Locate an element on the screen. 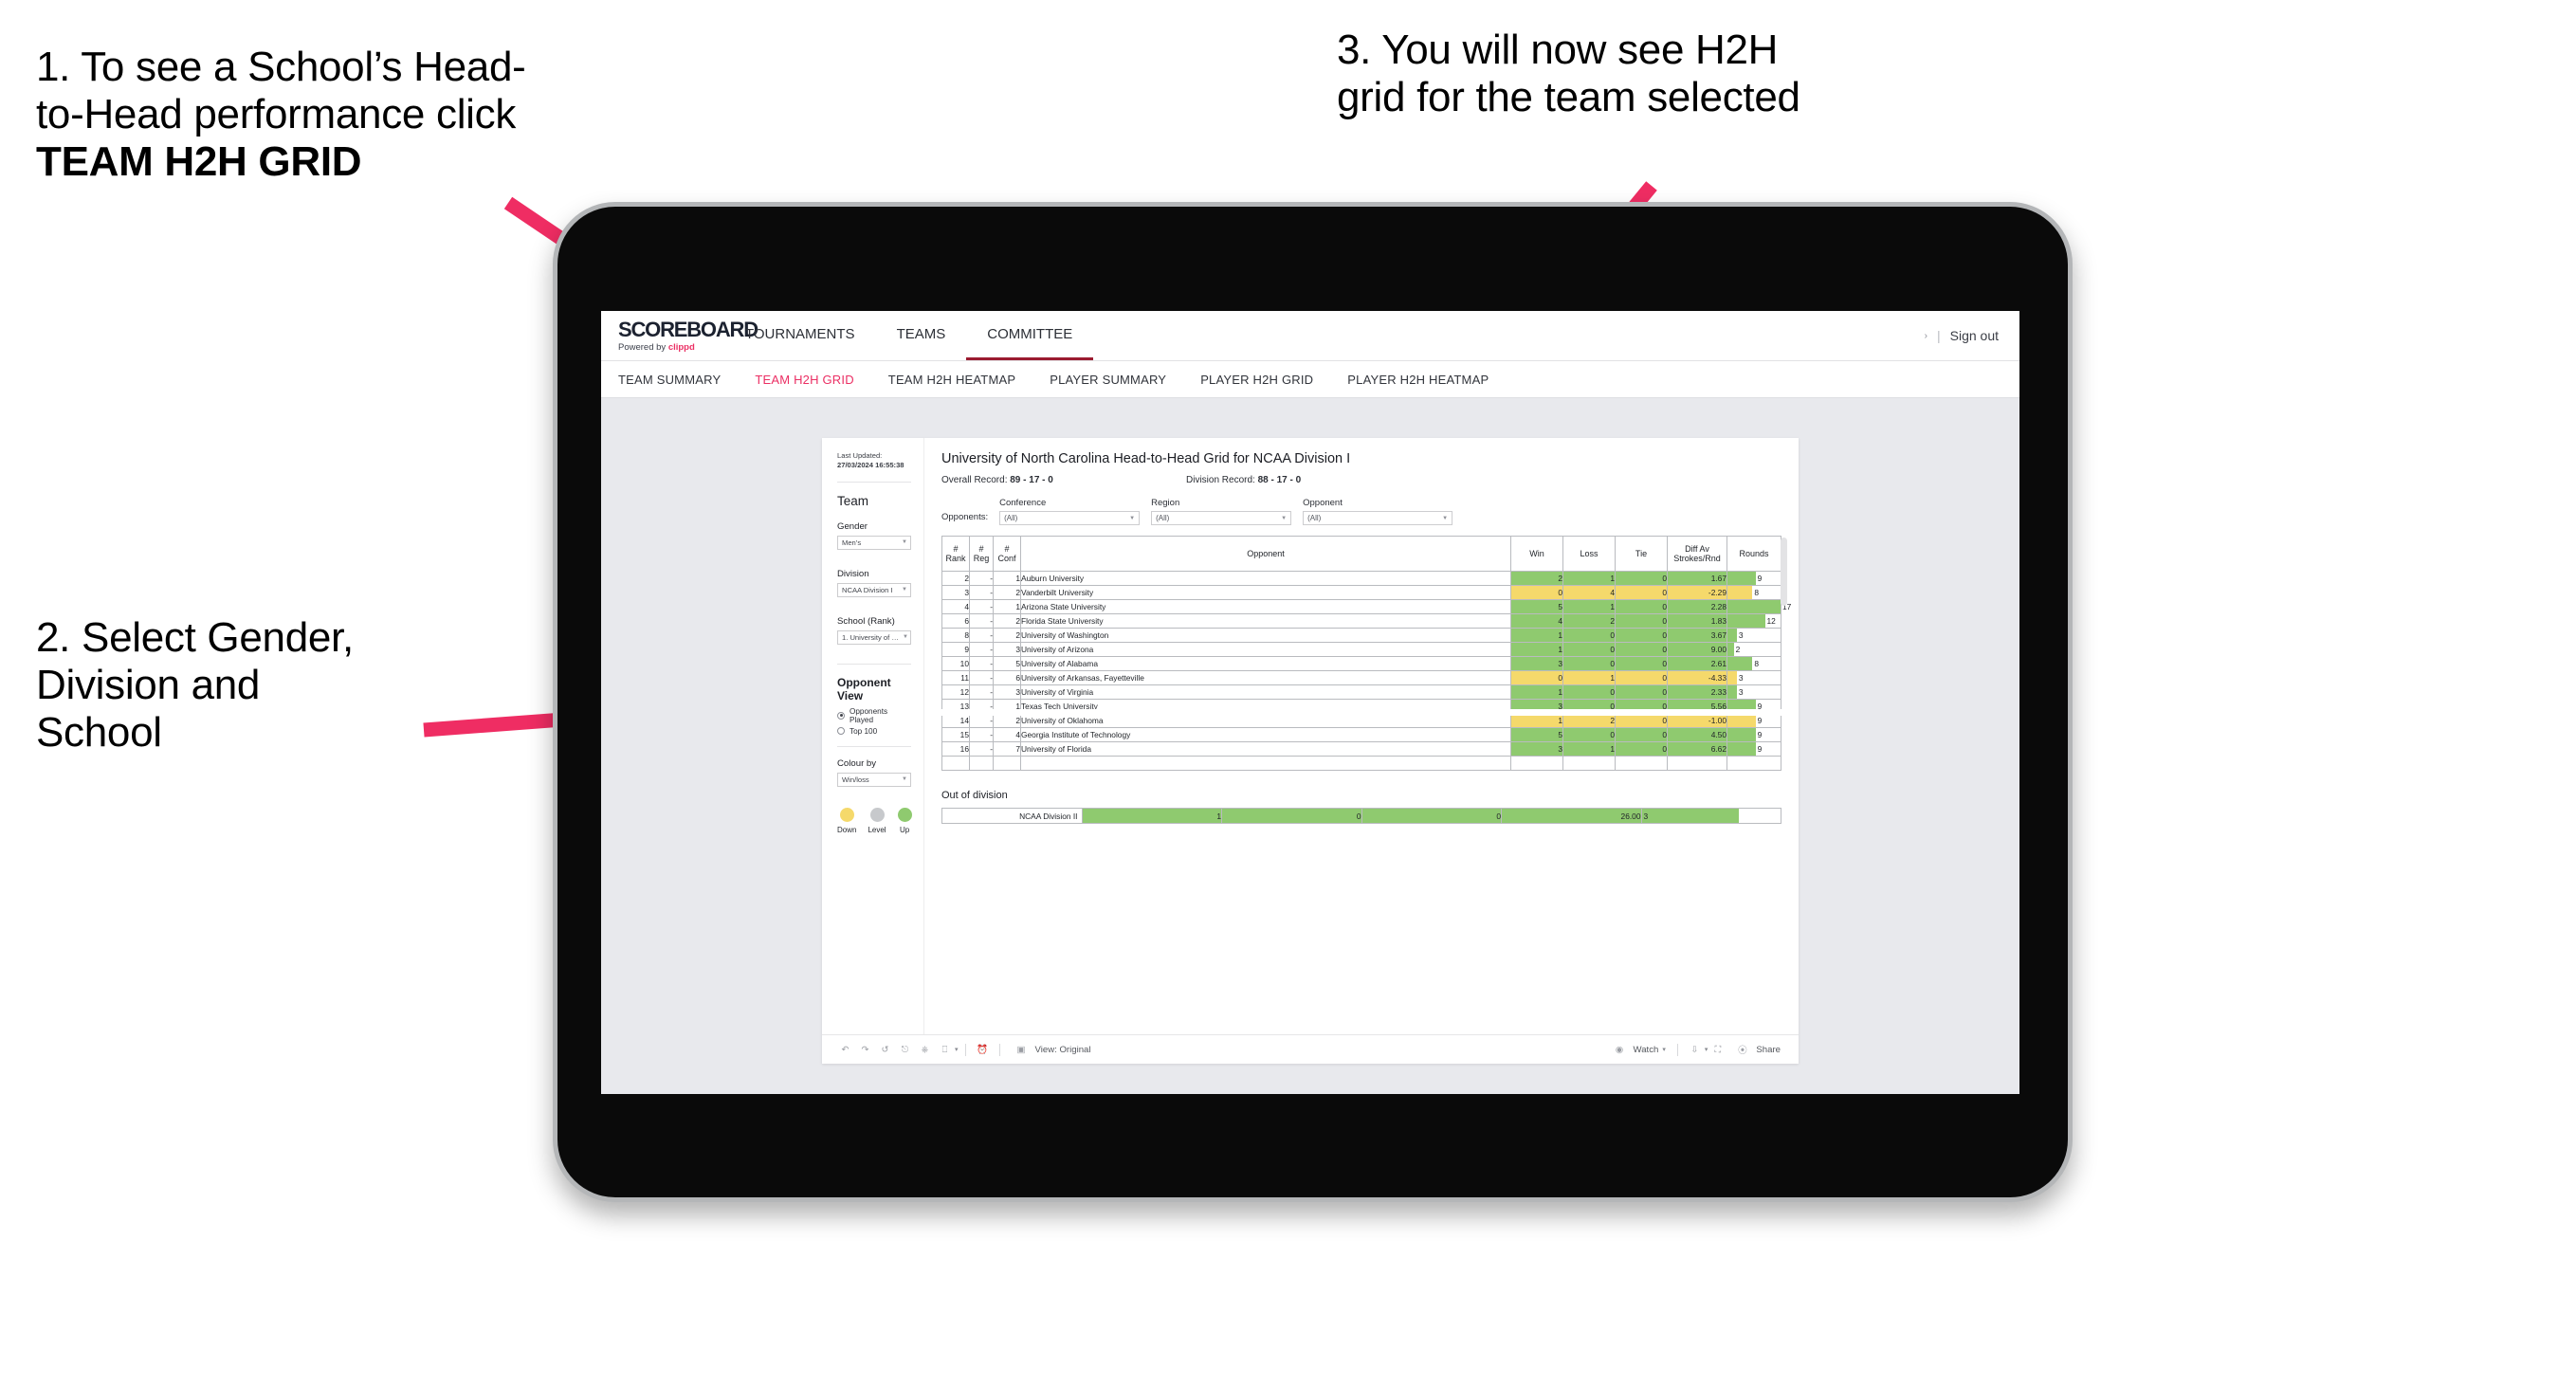 This screenshot has height=1386, width=2576. cell-opponent: University of Florida is located at coordinates (1265, 749).